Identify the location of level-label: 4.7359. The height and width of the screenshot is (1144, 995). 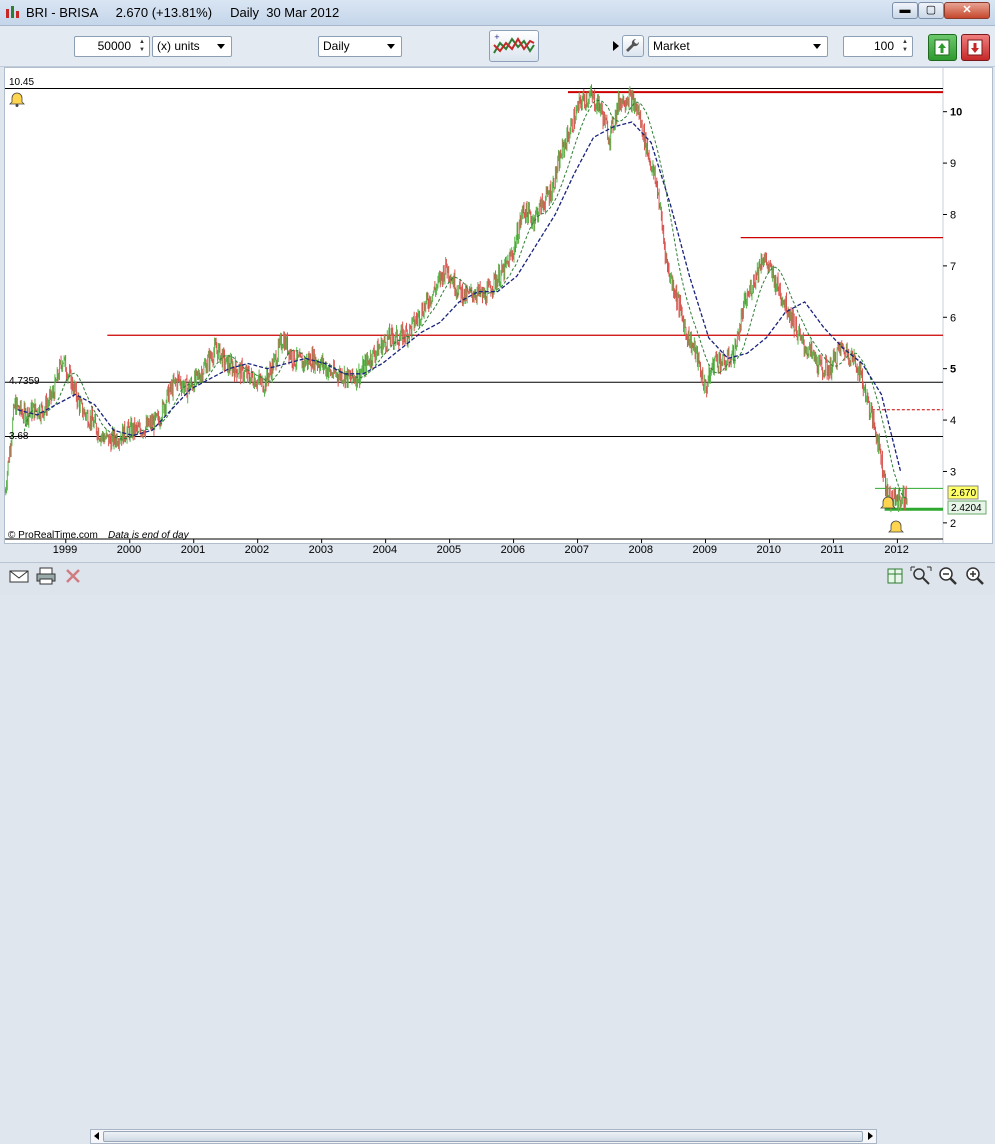
(24, 381).